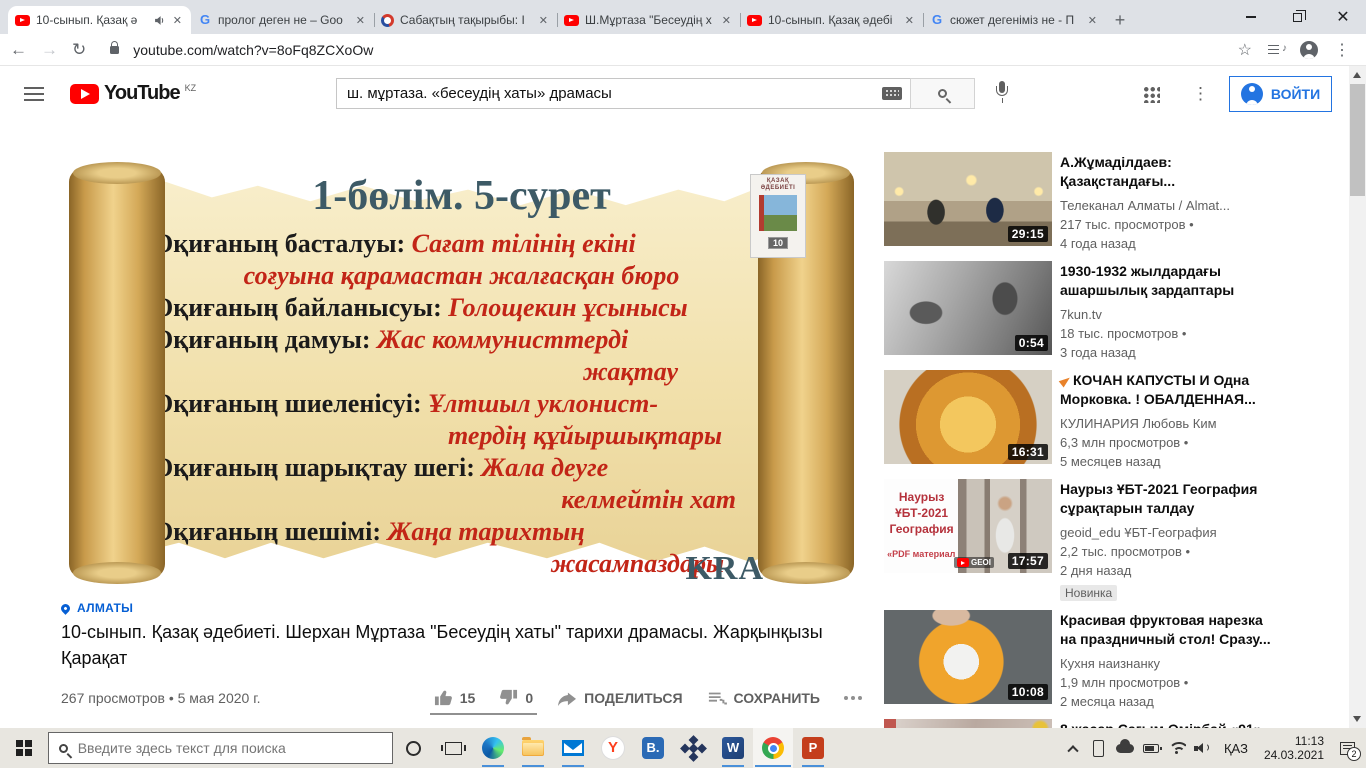  I want to click on channel-name: 7kun.tv, so click(1081, 314).